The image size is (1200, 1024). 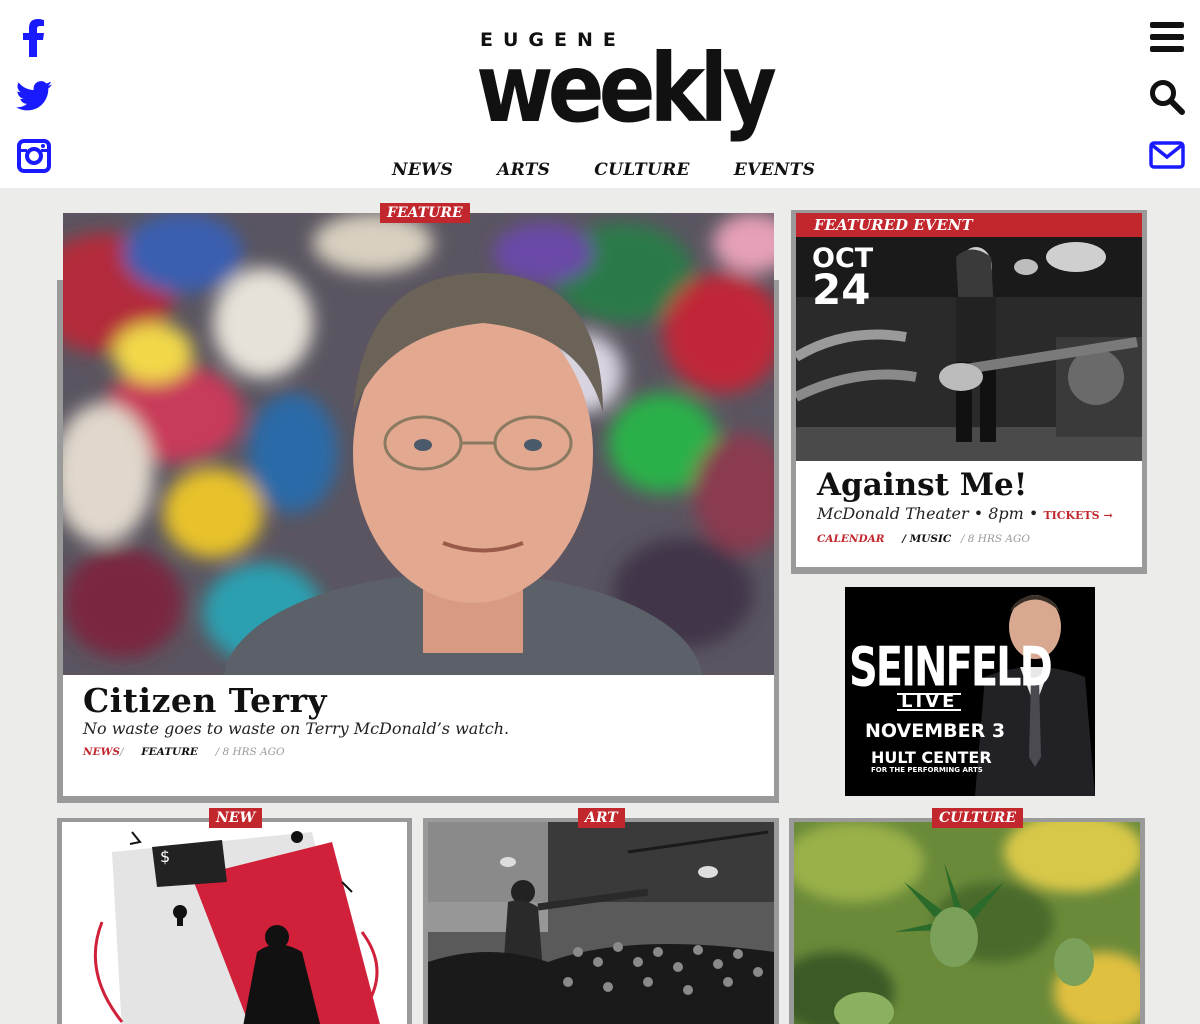 What do you see at coordinates (977, 818) in the screenshot?
I see `culture-card-tag: CULTURE` at bounding box center [977, 818].